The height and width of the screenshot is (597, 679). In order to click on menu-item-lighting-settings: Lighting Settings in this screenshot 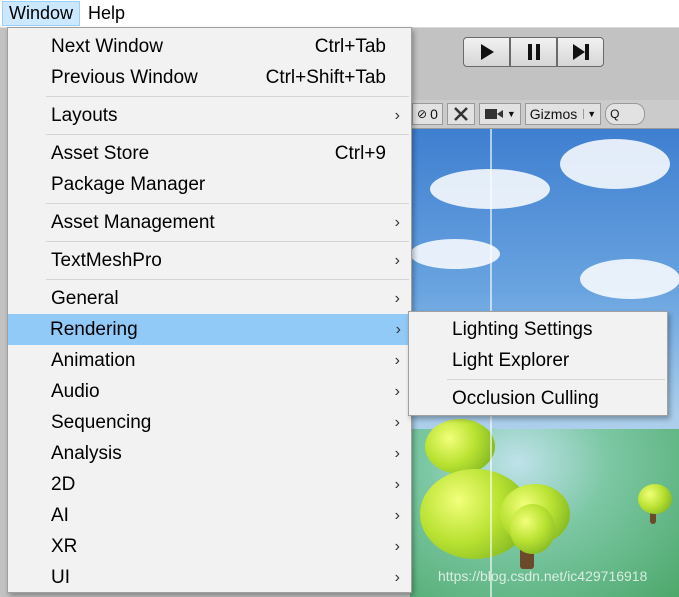, I will do `click(538, 329)`.